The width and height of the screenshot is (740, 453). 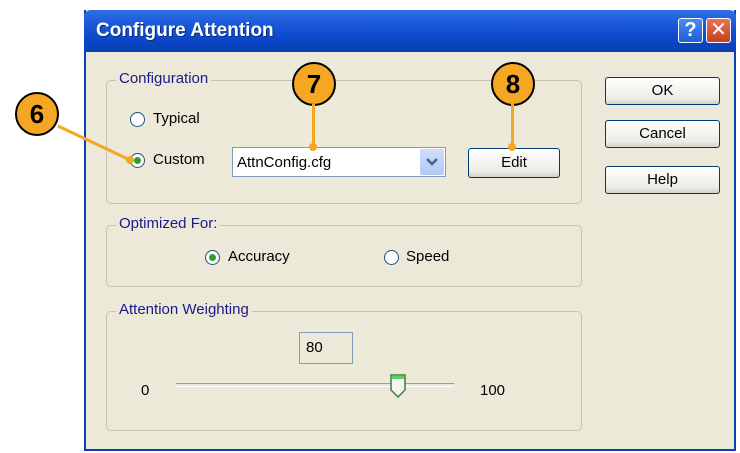 What do you see at coordinates (432, 162) in the screenshot?
I see `chevron-down-icon` at bounding box center [432, 162].